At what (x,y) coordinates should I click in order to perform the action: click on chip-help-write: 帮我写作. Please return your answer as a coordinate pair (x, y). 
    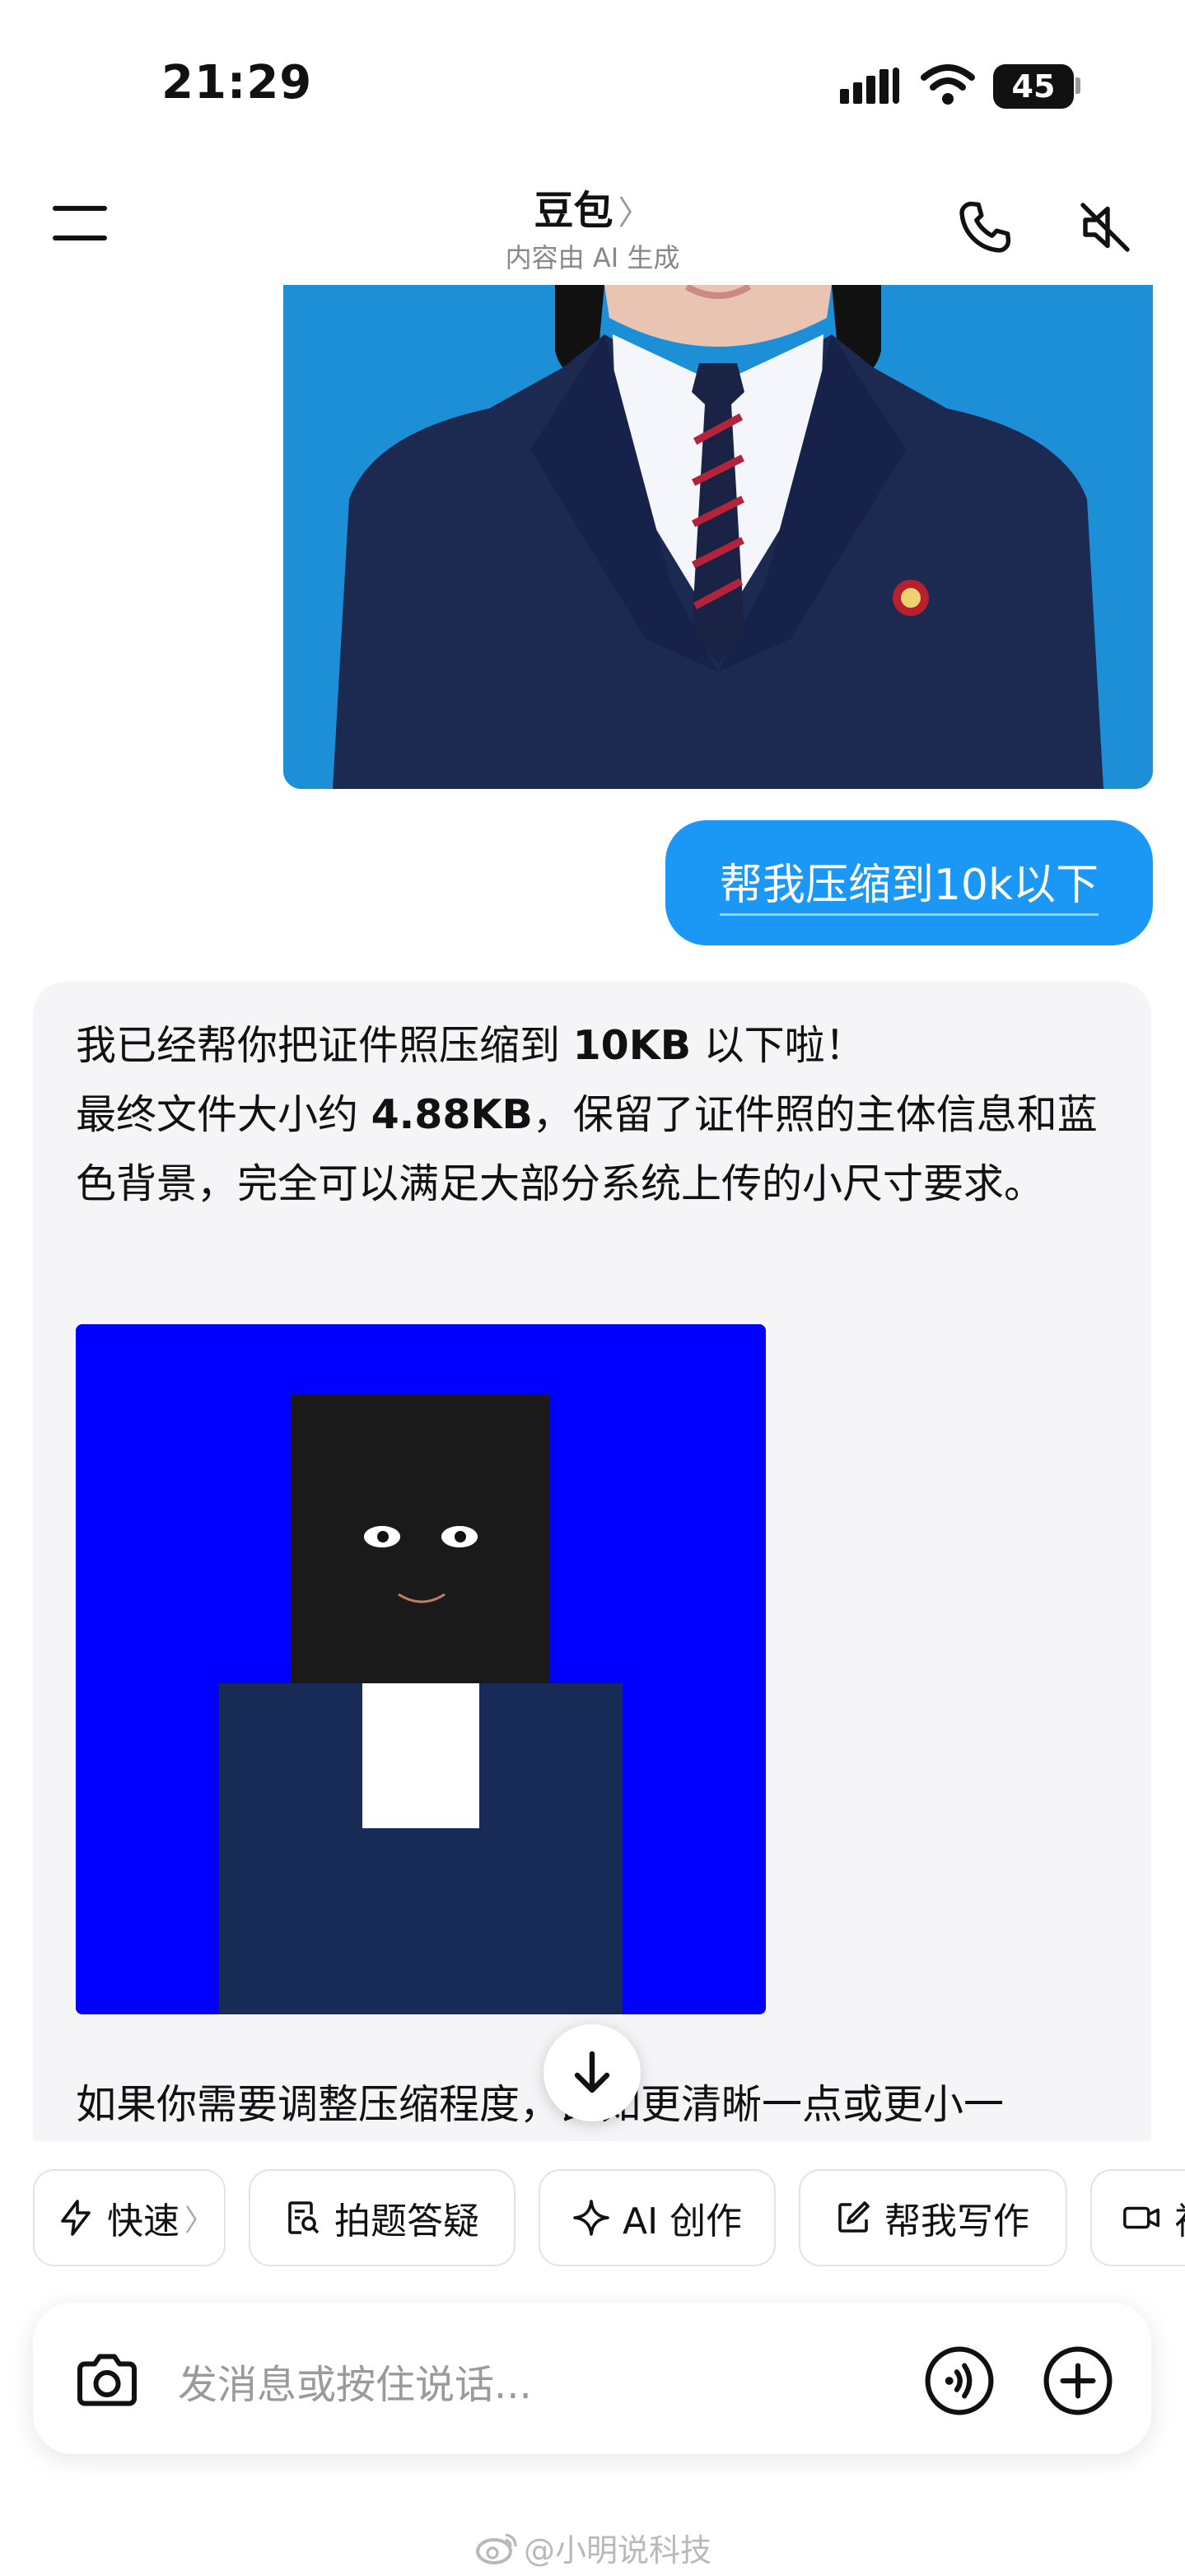
    Looking at the image, I should click on (933, 2217).